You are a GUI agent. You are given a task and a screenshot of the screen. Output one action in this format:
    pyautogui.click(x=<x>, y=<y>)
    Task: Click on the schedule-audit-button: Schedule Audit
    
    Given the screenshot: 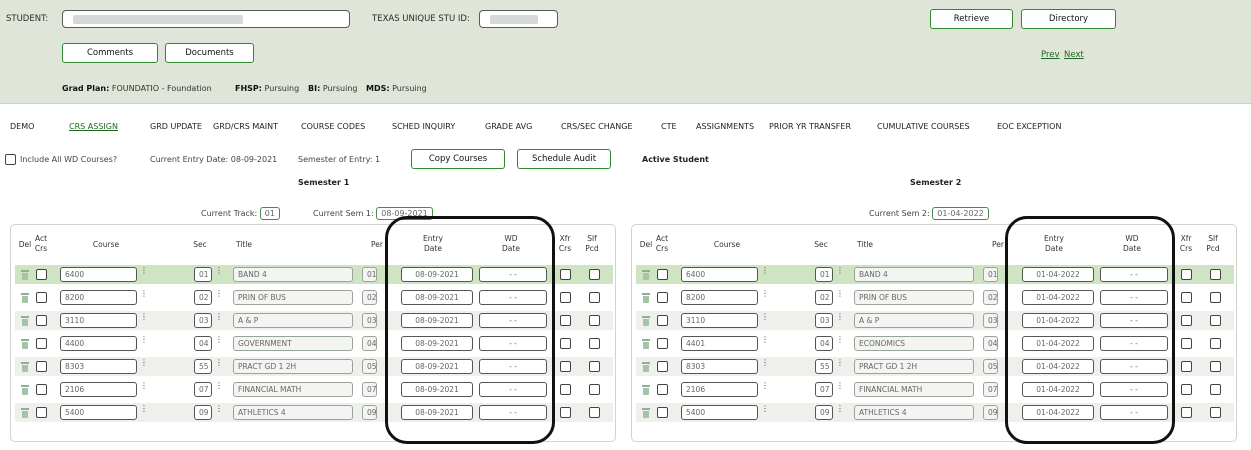 What is the action you would take?
    pyautogui.click(x=564, y=159)
    